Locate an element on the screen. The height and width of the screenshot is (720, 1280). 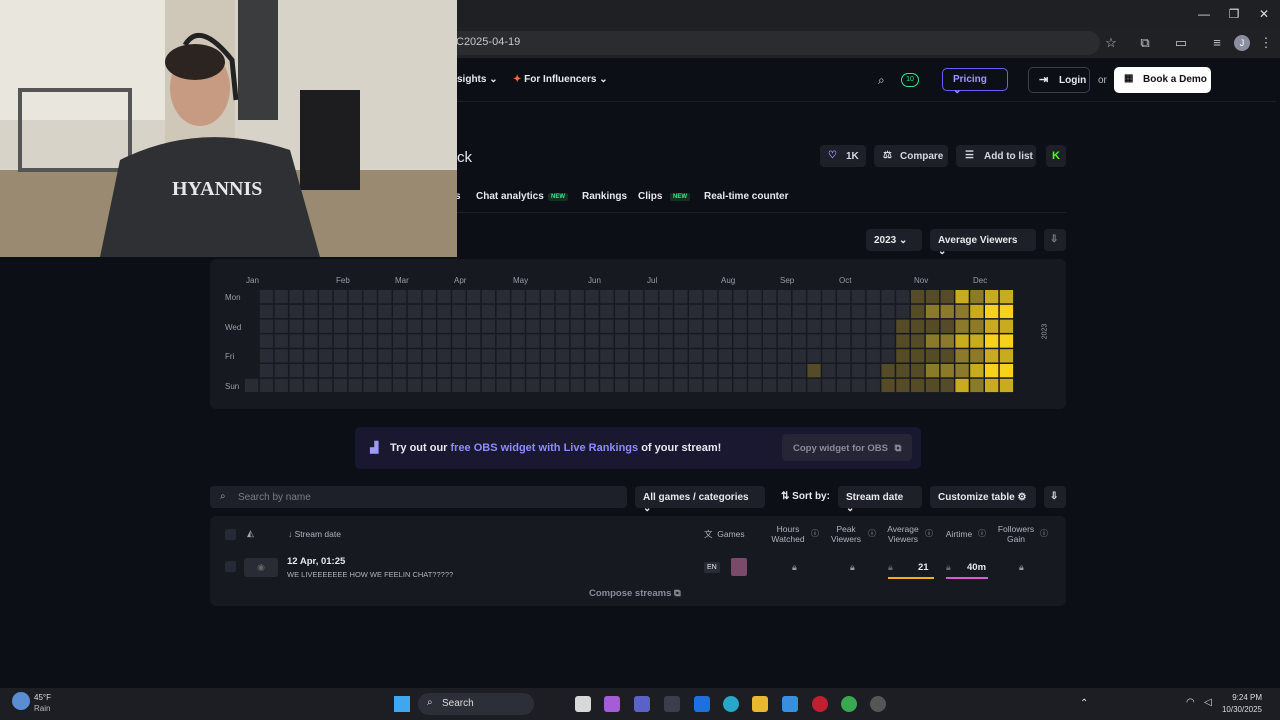
teams-icon is located at coordinates (642, 704).